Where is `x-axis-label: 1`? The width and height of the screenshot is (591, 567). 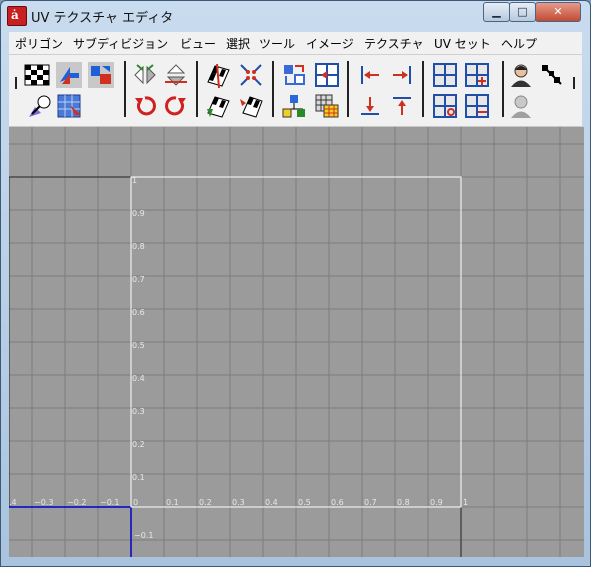
x-axis-label: 1 is located at coordinates (465, 502).